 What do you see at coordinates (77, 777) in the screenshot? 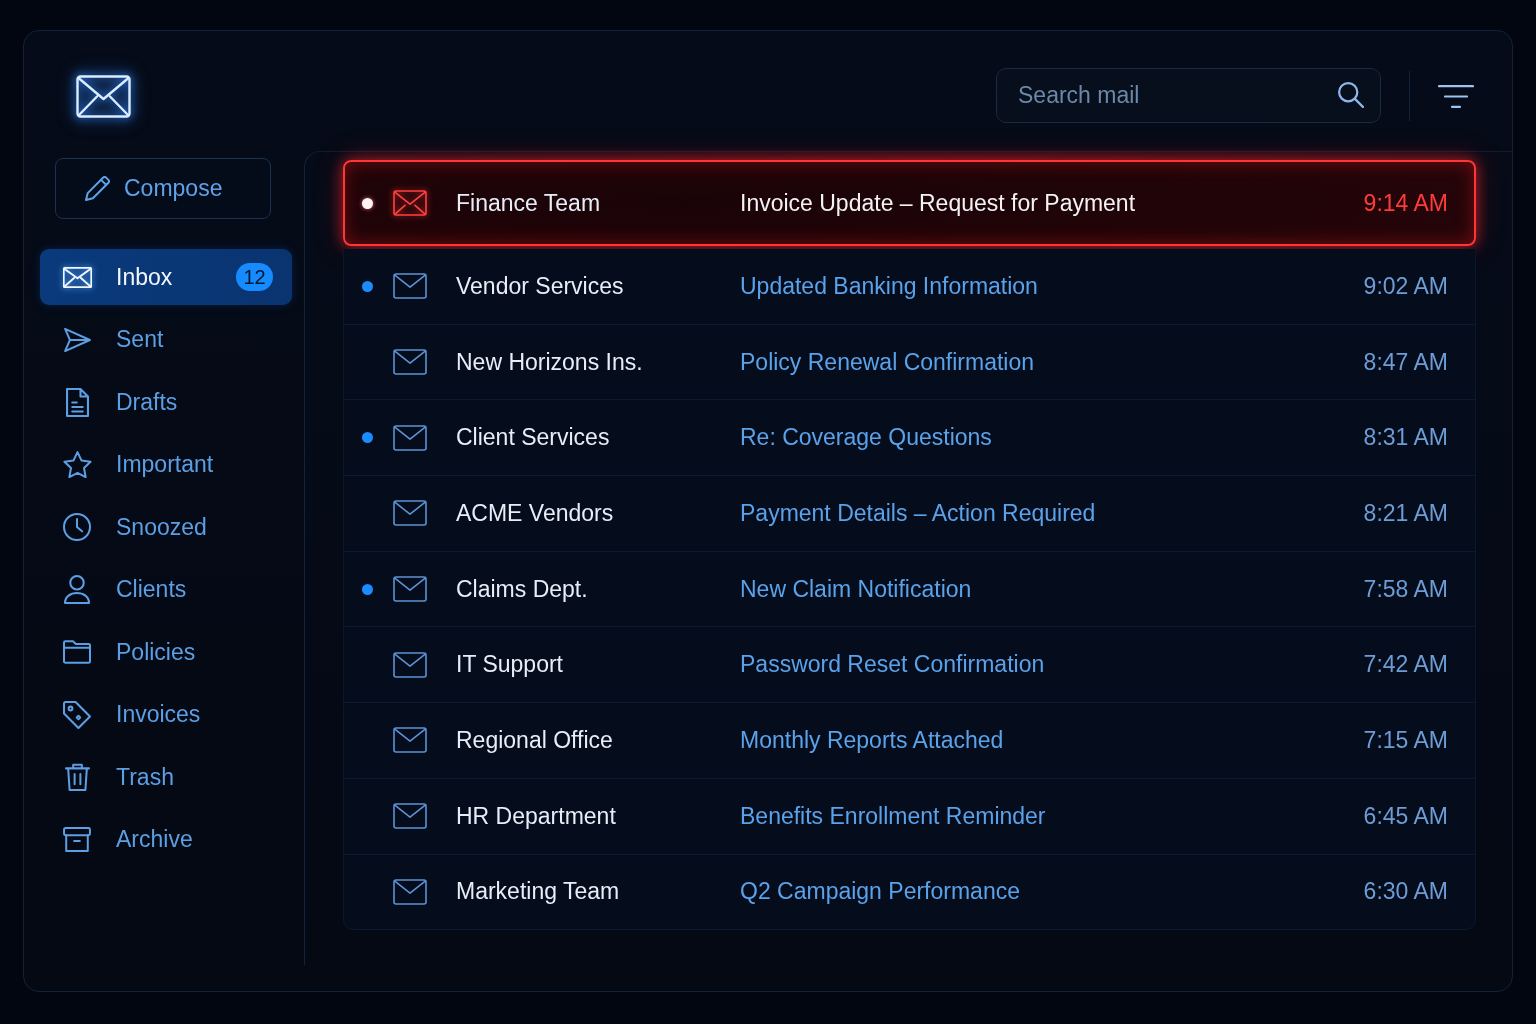
I see `trash-icon` at bounding box center [77, 777].